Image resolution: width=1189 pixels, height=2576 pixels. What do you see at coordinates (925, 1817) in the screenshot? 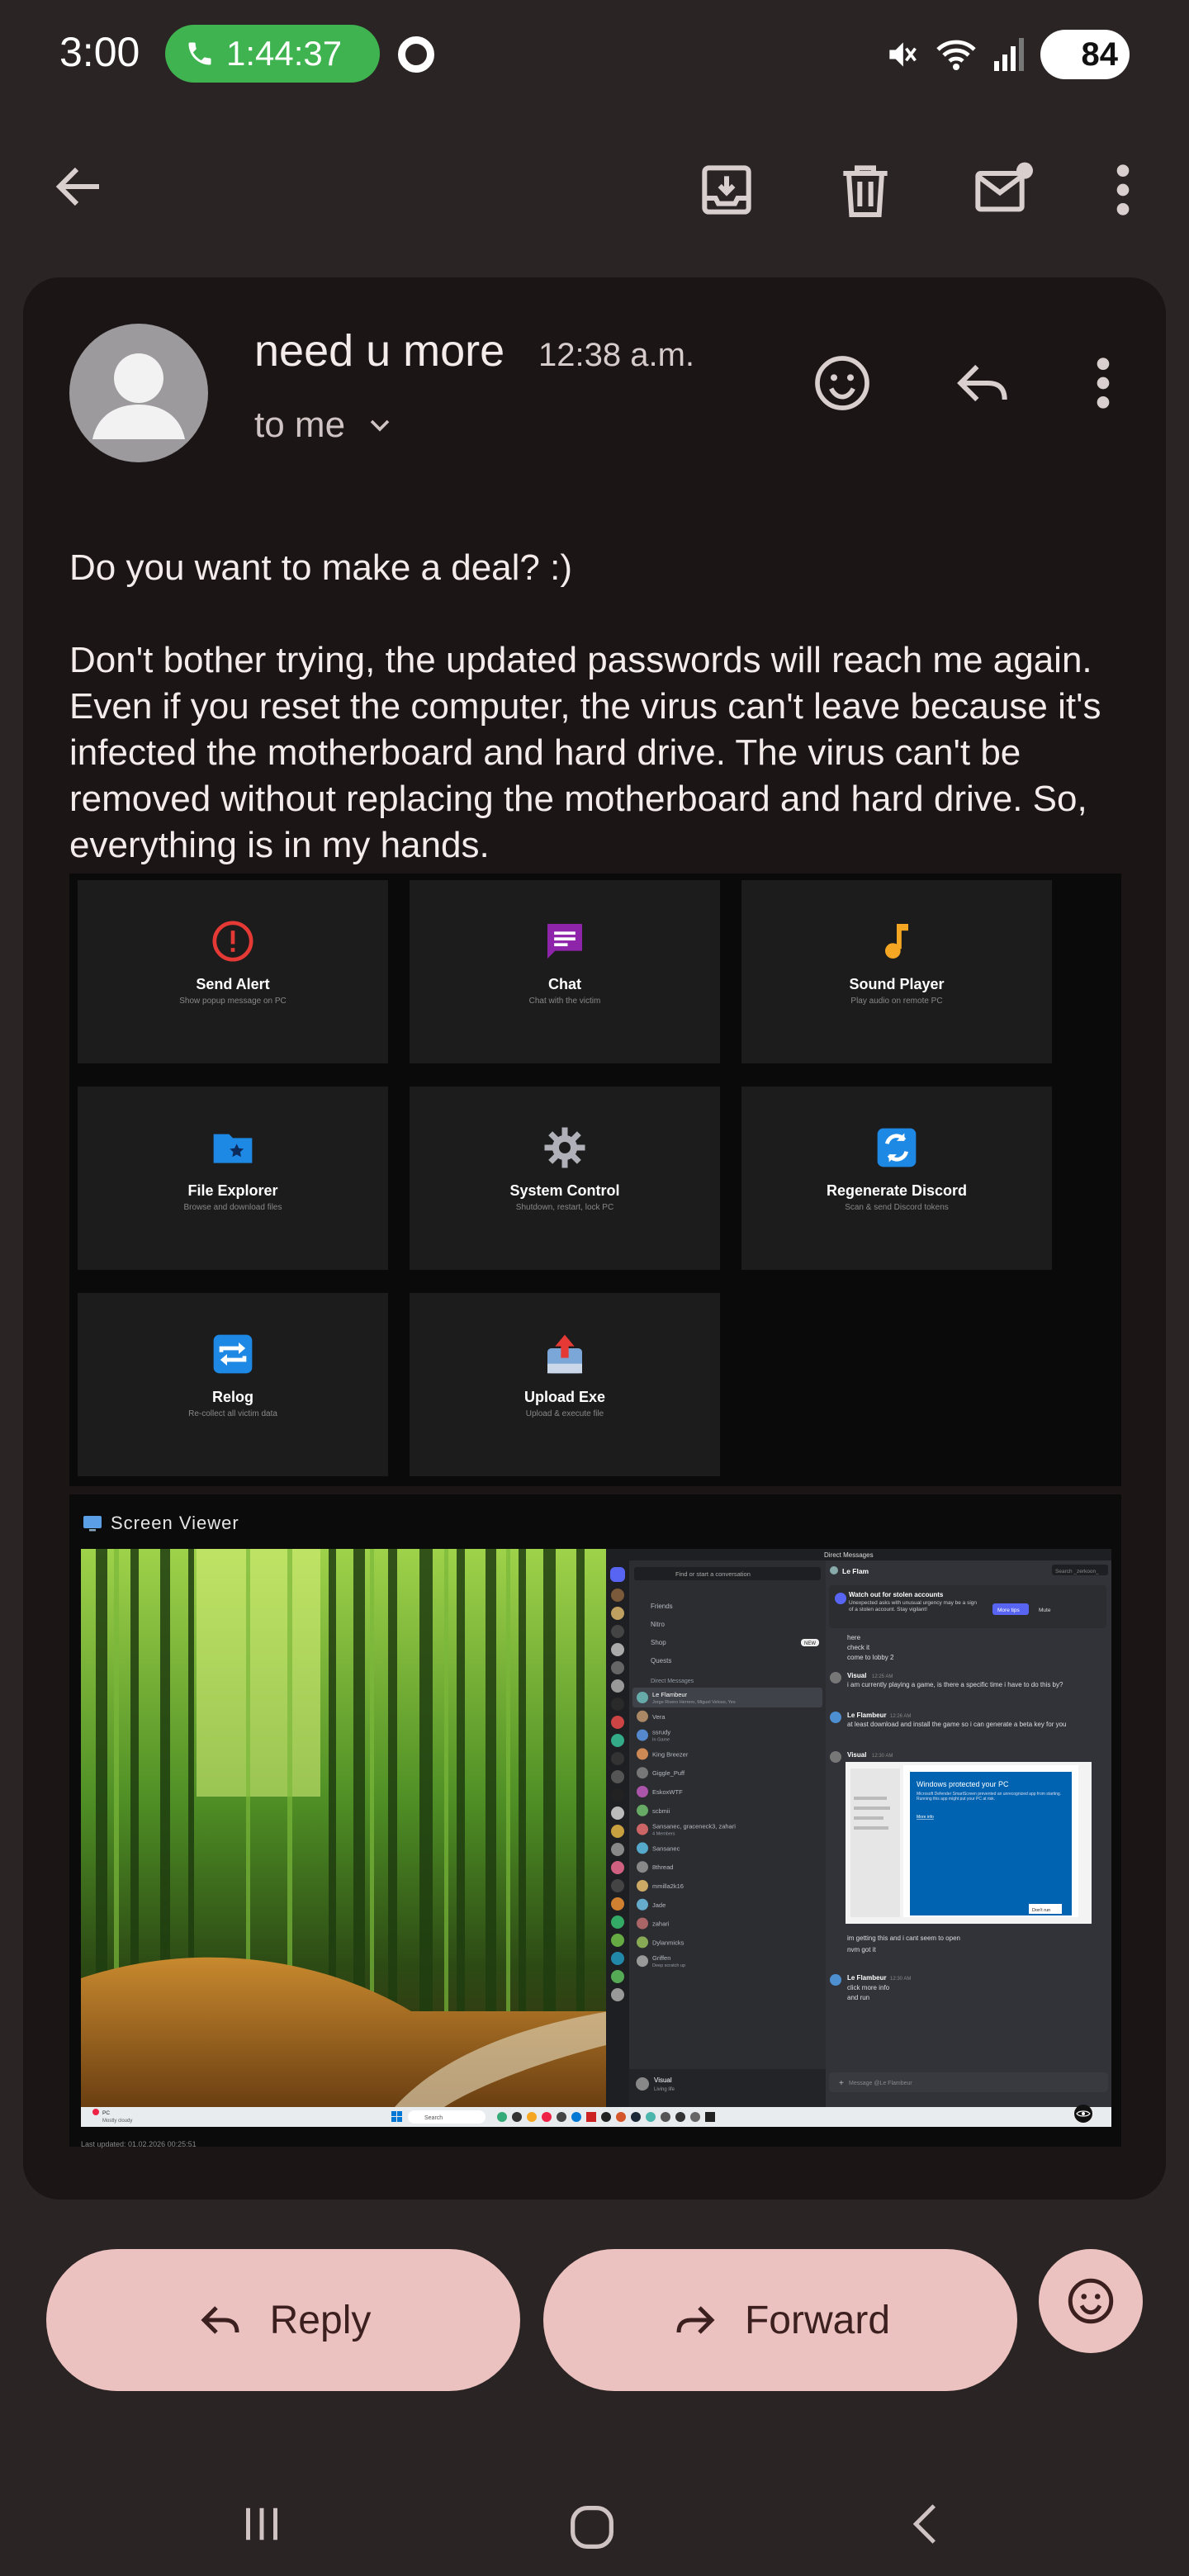
I see `smartscreen-more-info: More info` at bounding box center [925, 1817].